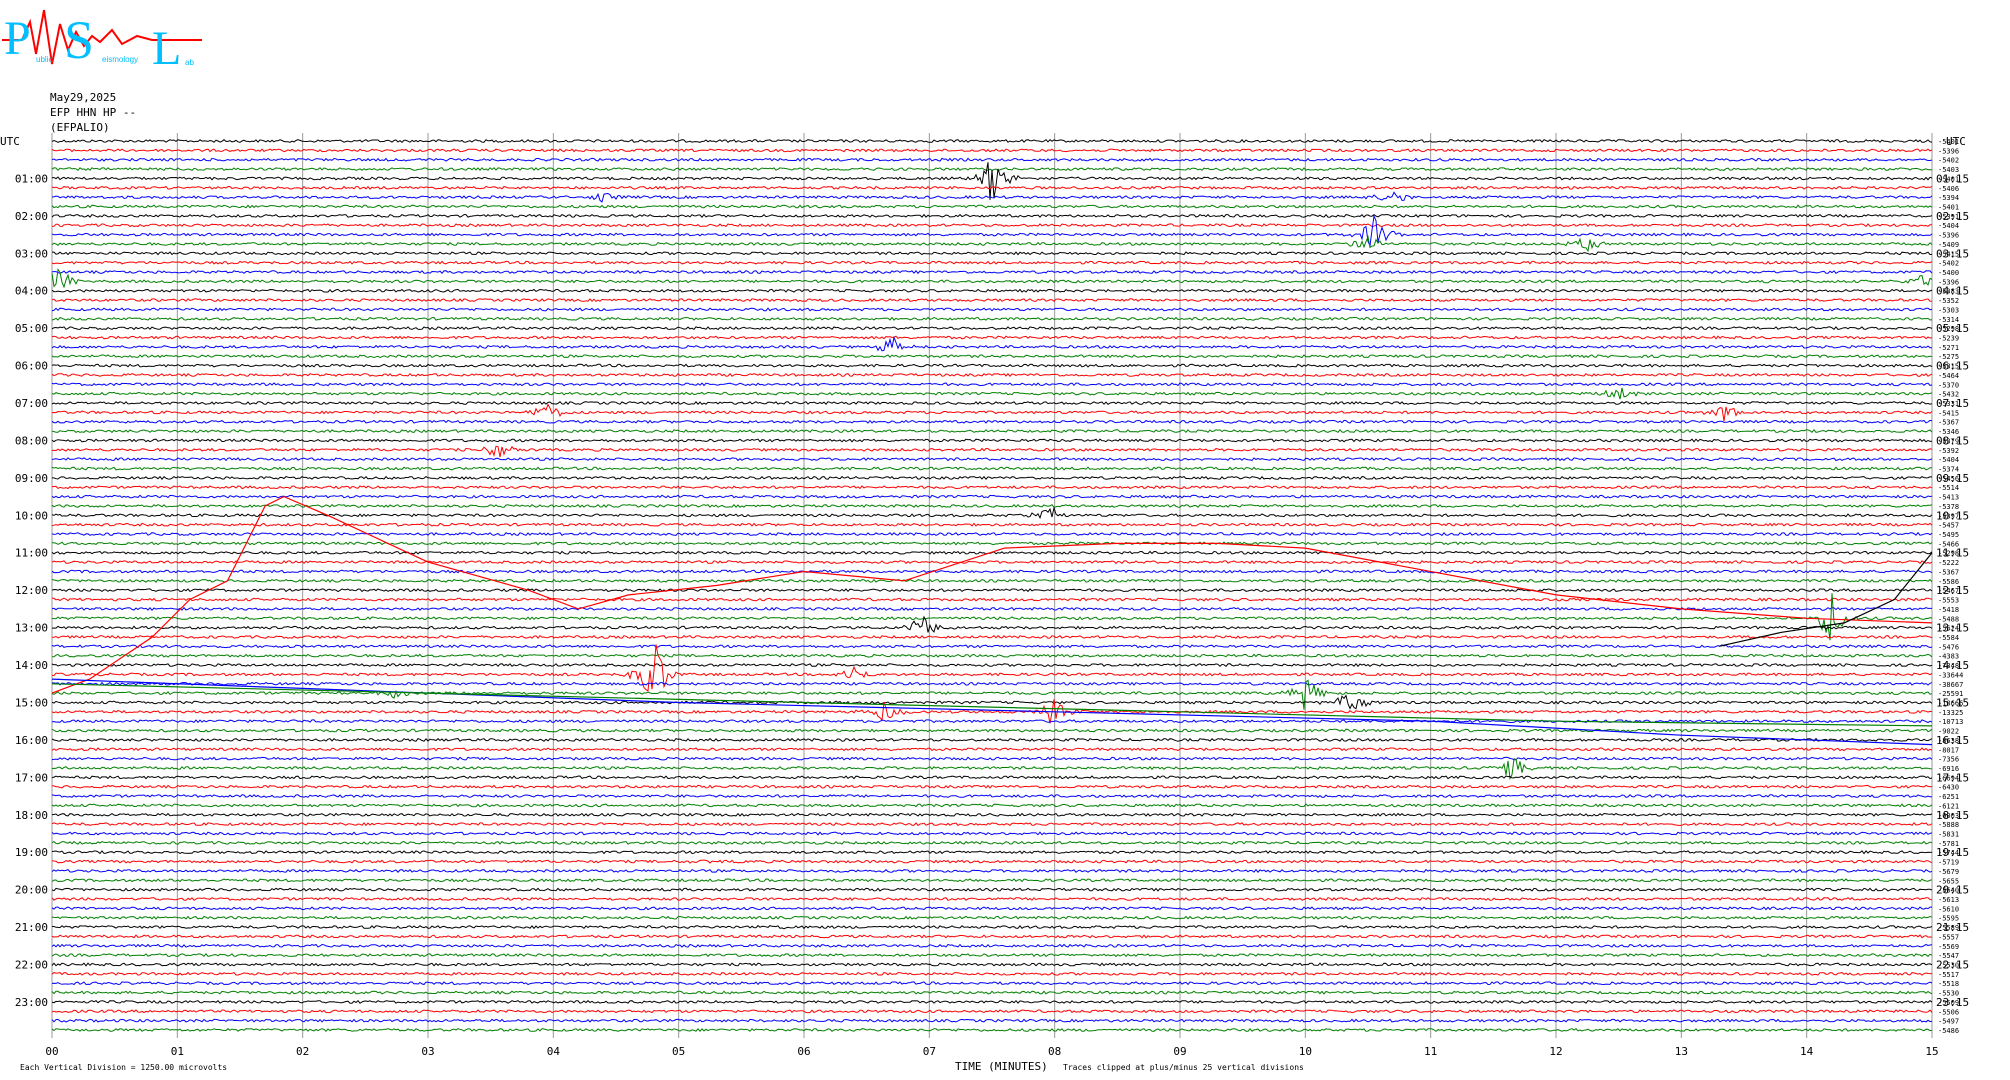 Image resolution: width=2010 pixels, height=1080 pixels. Describe the element at coordinates (1952, 702) in the screenshot. I see `right-hour-label: 15:15` at that location.